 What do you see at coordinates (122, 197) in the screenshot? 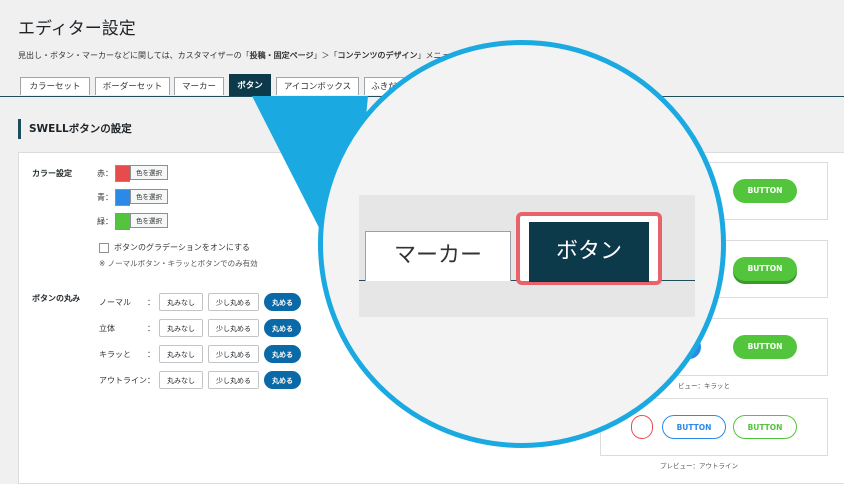
I see `blue-swatch` at bounding box center [122, 197].